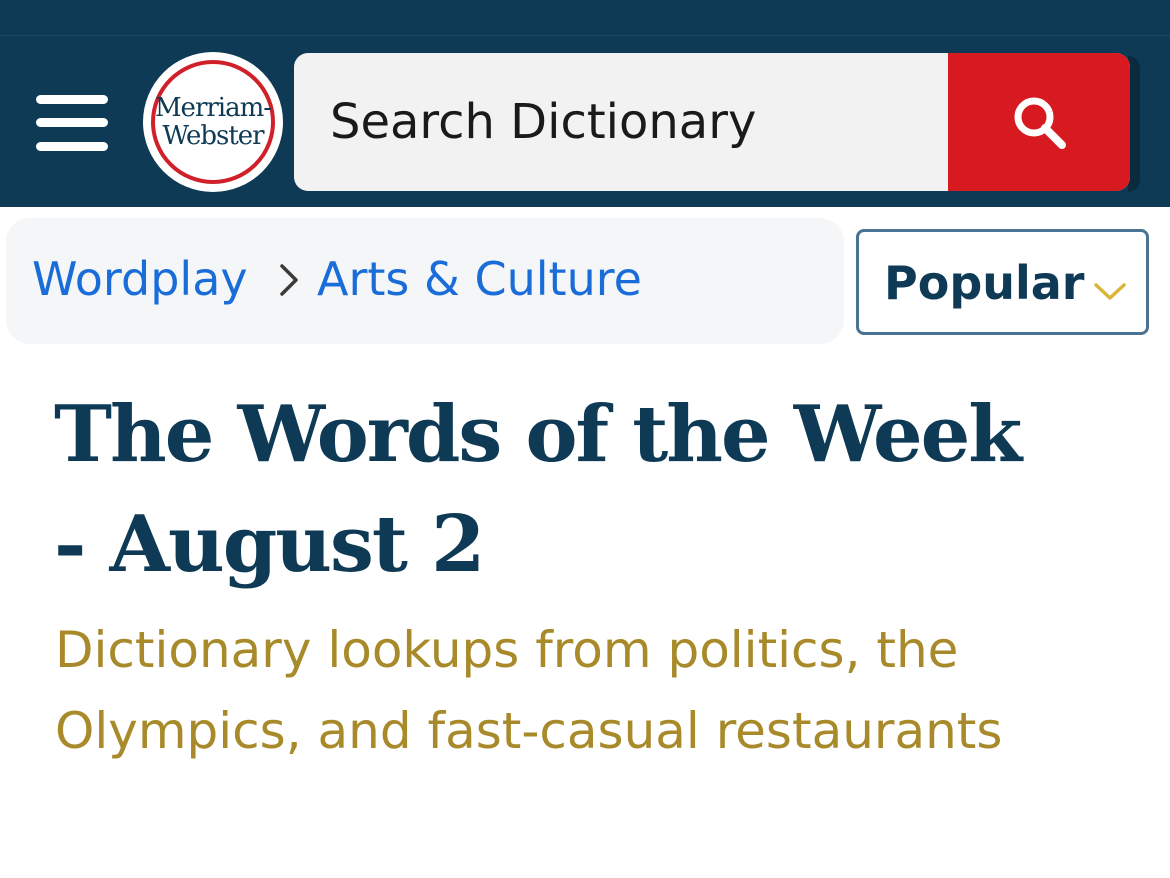  I want to click on search-button, so click(1039, 122).